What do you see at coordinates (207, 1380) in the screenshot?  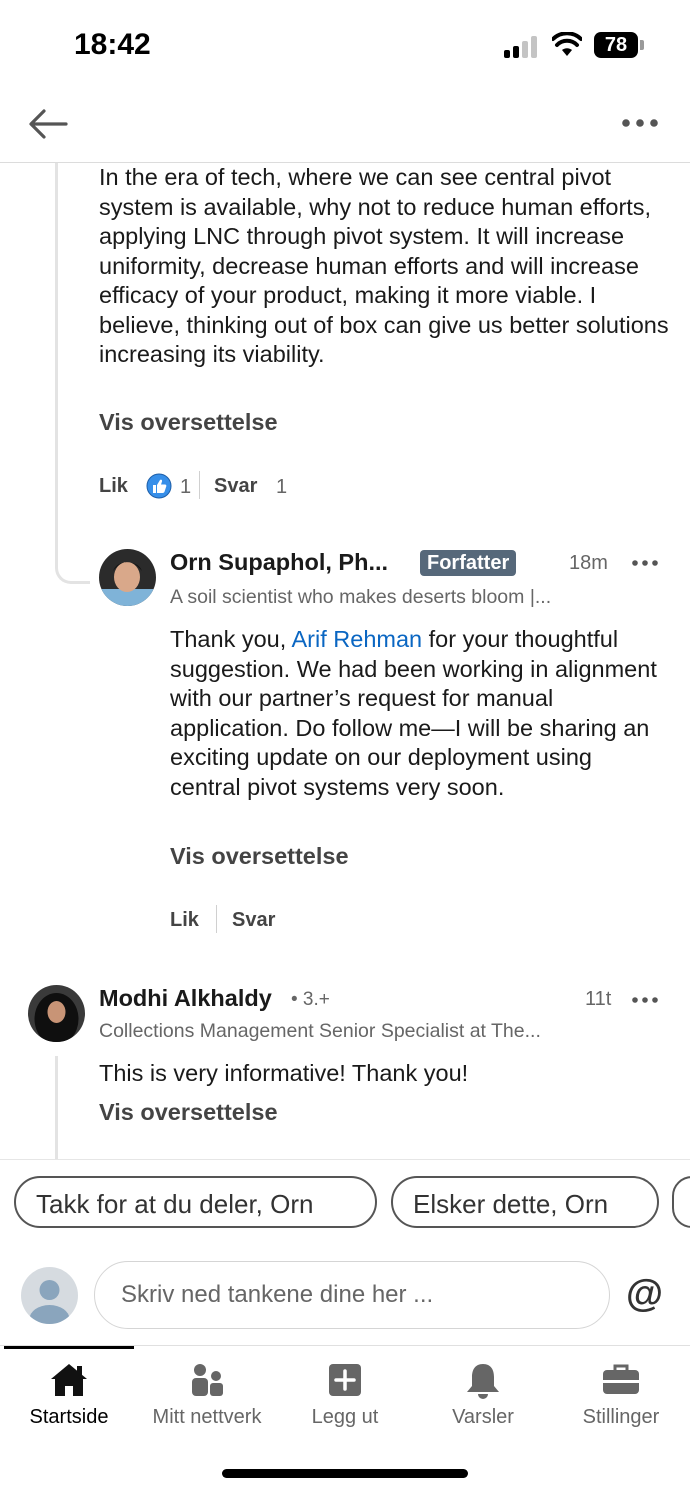 I see `network-icon` at bounding box center [207, 1380].